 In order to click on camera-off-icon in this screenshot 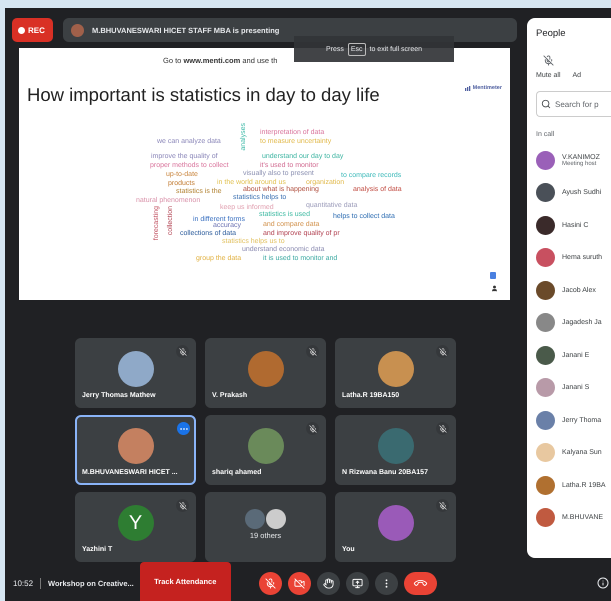, I will do `click(299, 583)`.